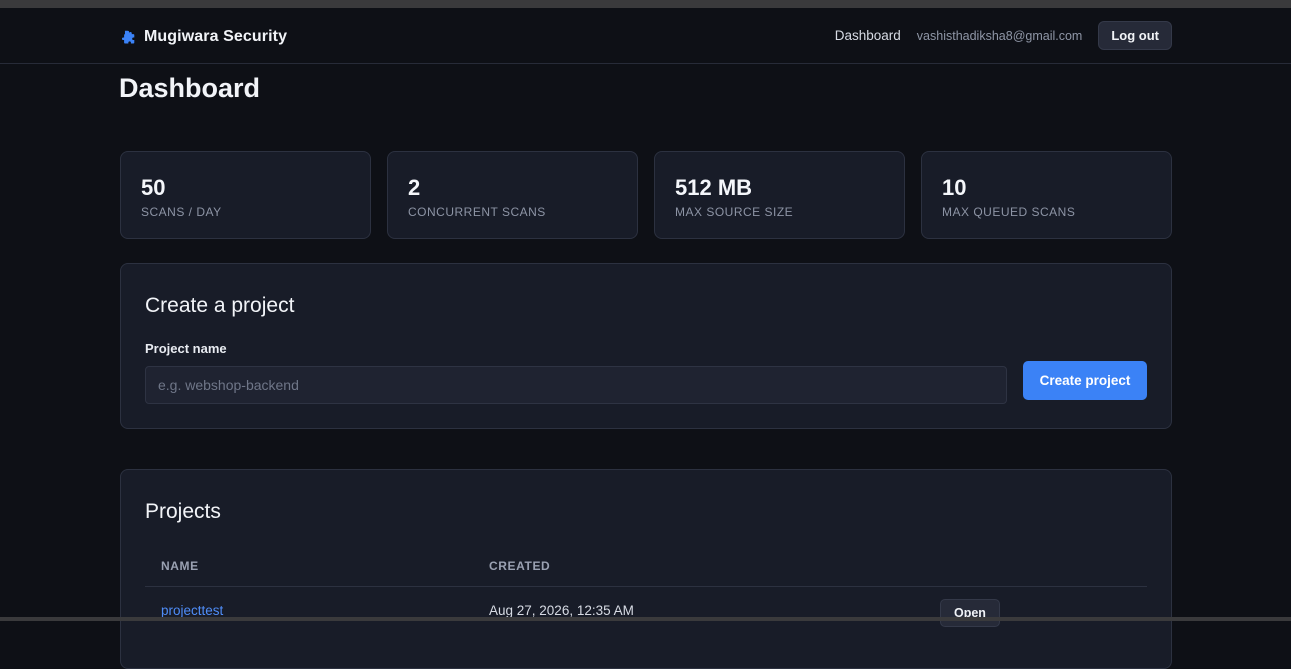 Image resolution: width=1291 pixels, height=669 pixels. I want to click on stat-label: MAX SOURCE SIZE, so click(734, 212).